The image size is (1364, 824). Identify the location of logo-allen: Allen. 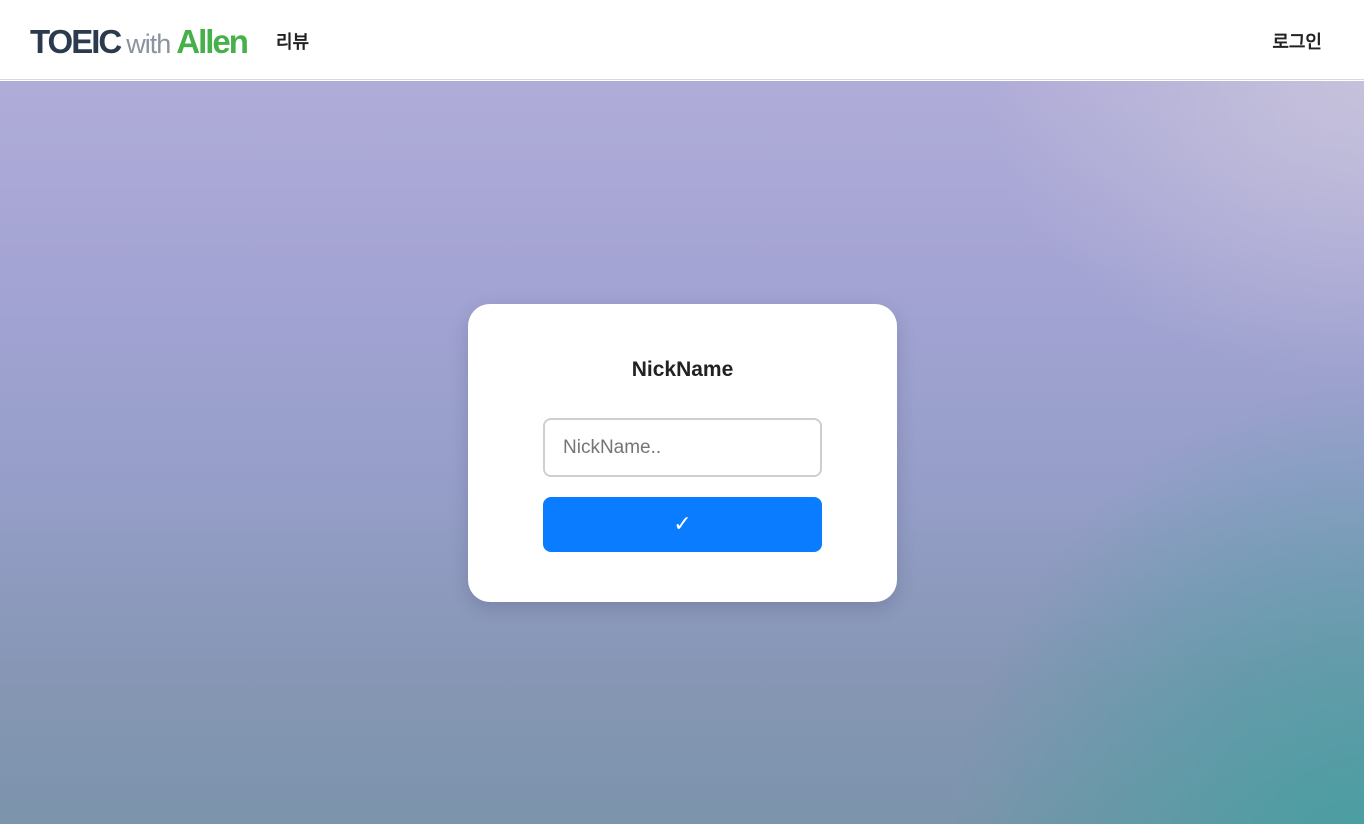
(212, 41).